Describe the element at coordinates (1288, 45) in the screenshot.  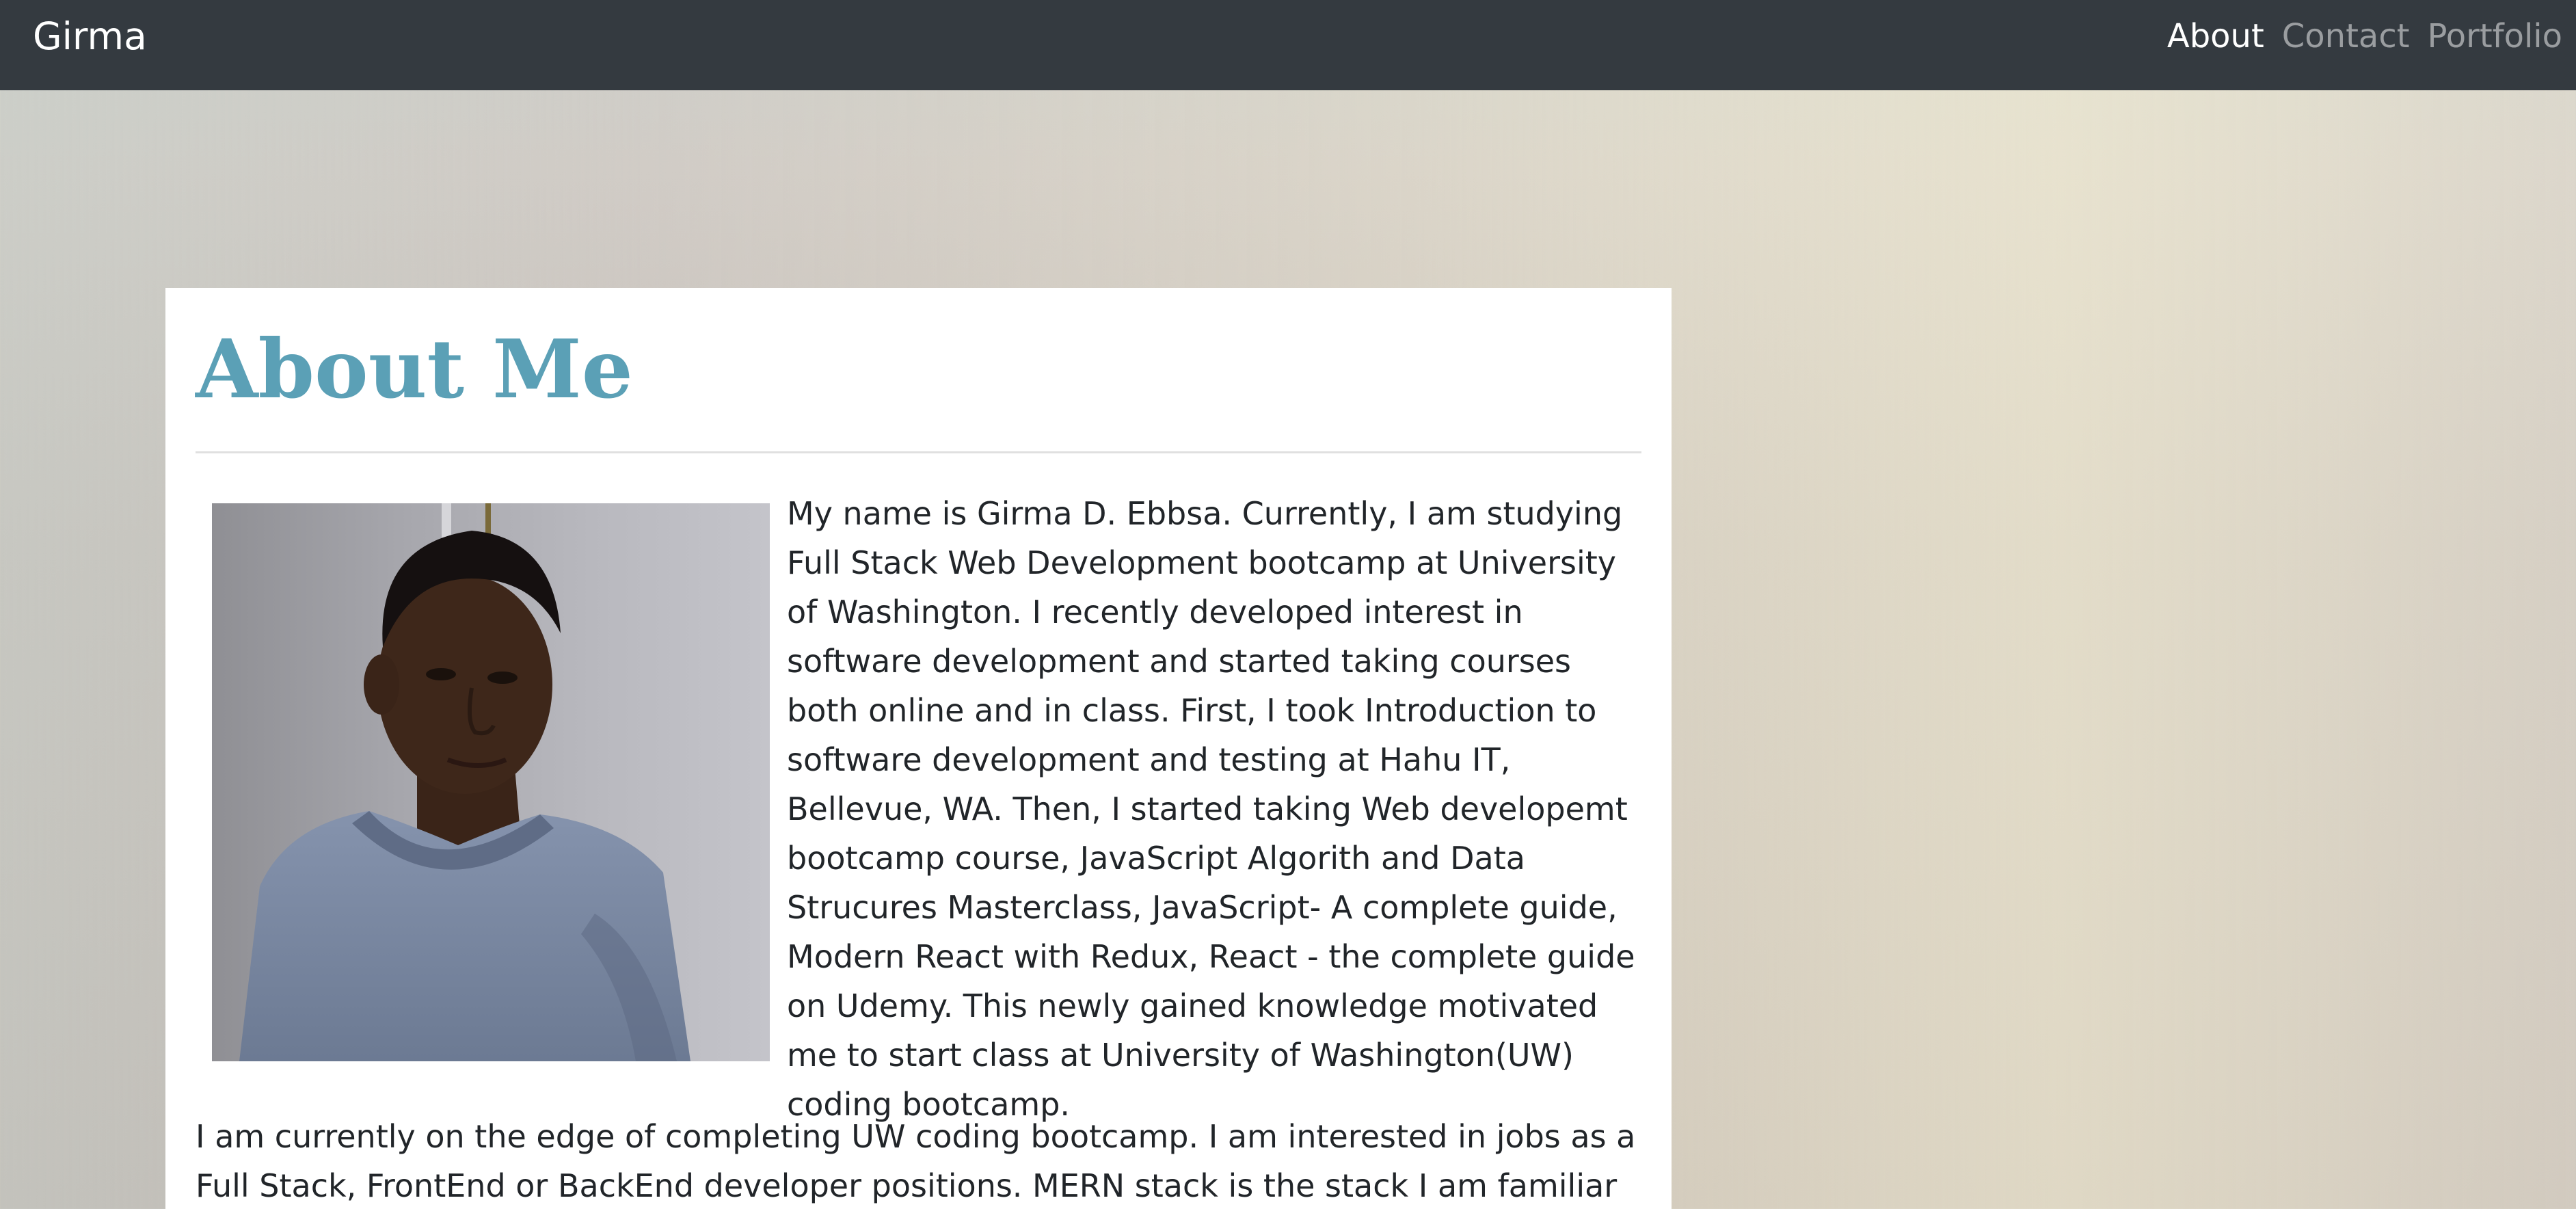
I see `navbar: Girma About Contact Portfolio` at that location.